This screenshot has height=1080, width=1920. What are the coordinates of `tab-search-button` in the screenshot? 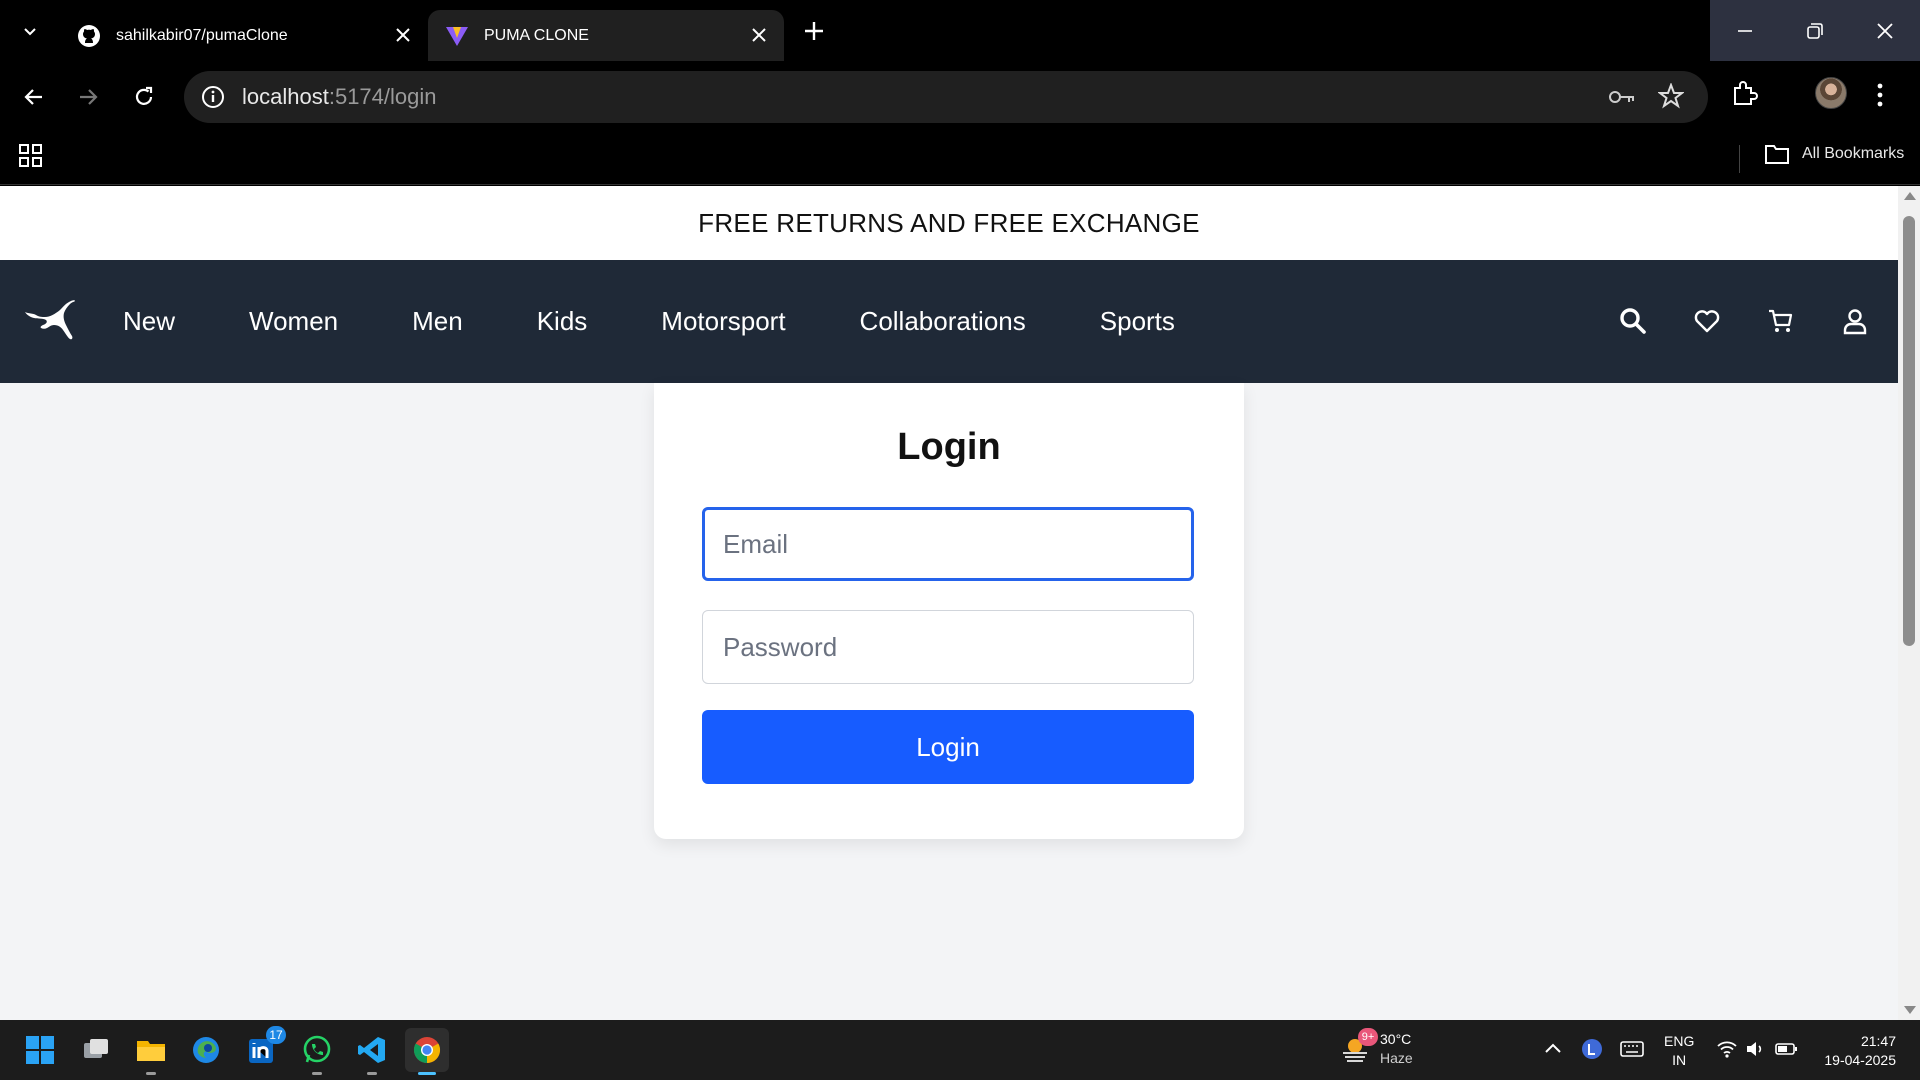 It's located at (30, 31).